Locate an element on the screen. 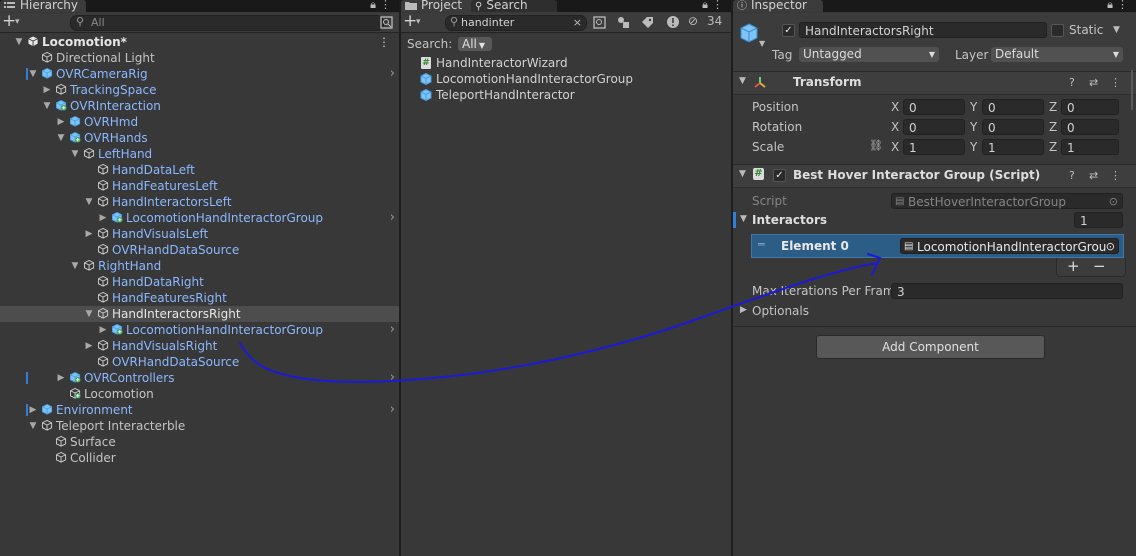 The width and height of the screenshot is (1136, 556). project-search-input: ⚲ handinter × is located at coordinates (516, 23).